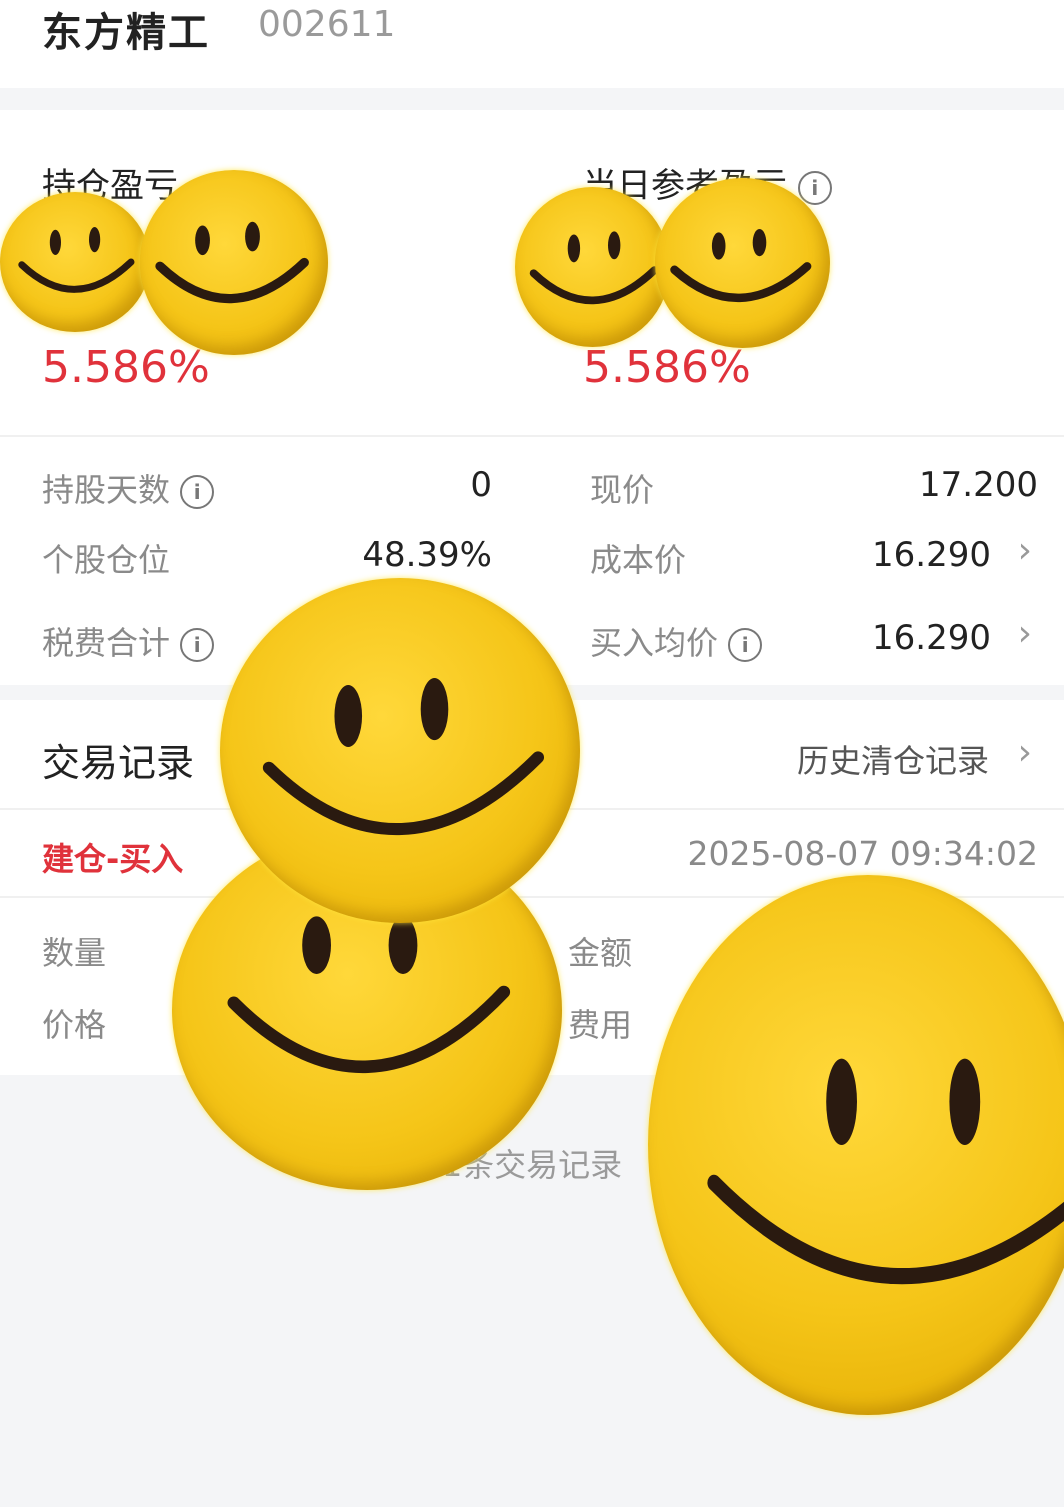 This screenshot has width=1064, height=1507. Describe the element at coordinates (931, 638) in the screenshot. I see `avg-buy-price-value: 16.290` at that location.